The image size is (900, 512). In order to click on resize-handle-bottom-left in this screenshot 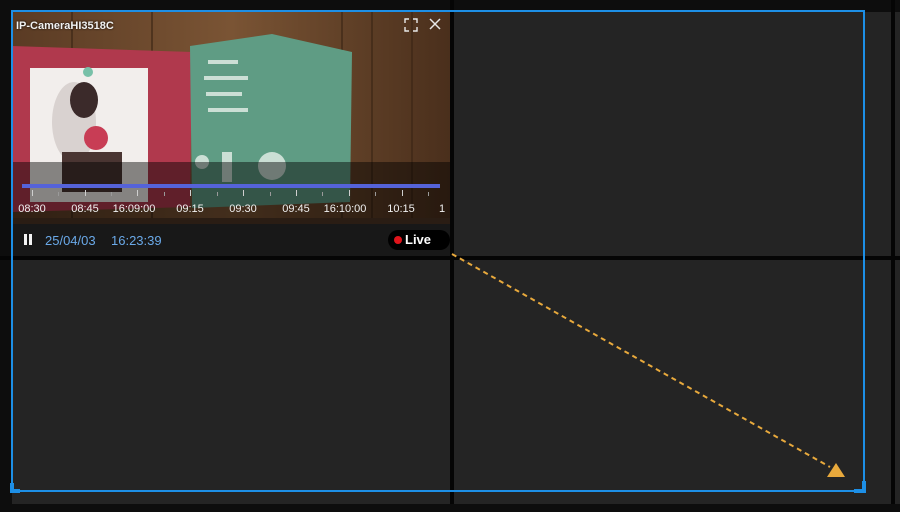, I will do `click(12, 488)`.